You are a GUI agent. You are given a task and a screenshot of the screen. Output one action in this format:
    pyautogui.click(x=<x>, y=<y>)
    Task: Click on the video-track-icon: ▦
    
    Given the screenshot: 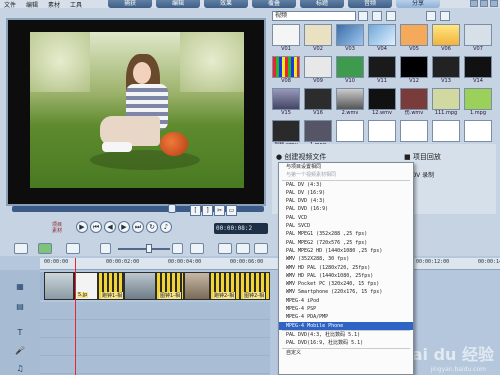 What is the action you would take?
    pyautogui.click(x=20, y=287)
    